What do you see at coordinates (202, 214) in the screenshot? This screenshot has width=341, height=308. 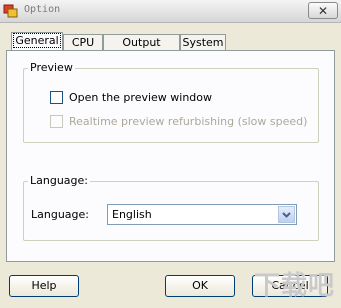 I see `language-select: English` at bounding box center [202, 214].